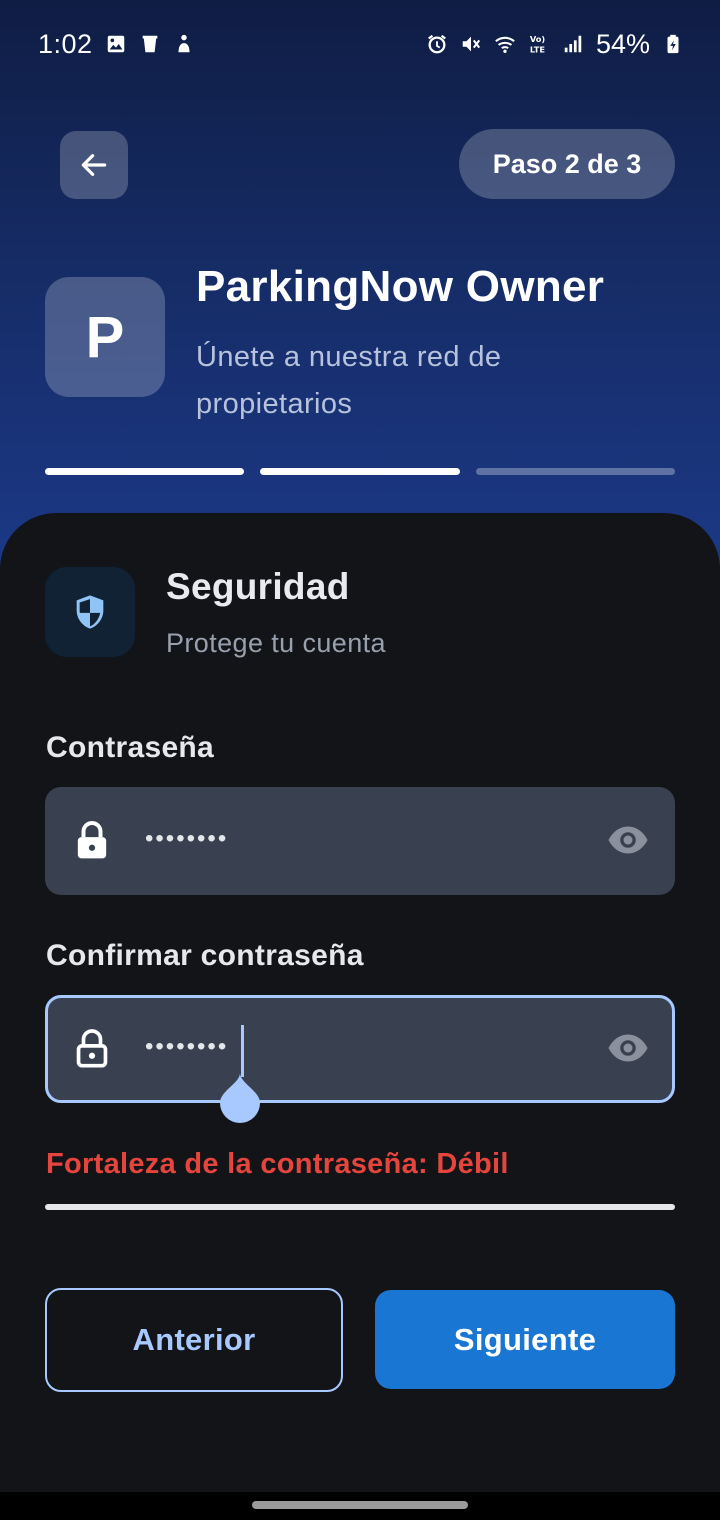 Image resolution: width=720 pixels, height=1520 pixels. Describe the element at coordinates (360, 1207) in the screenshot. I see `password-strength-bar` at that location.